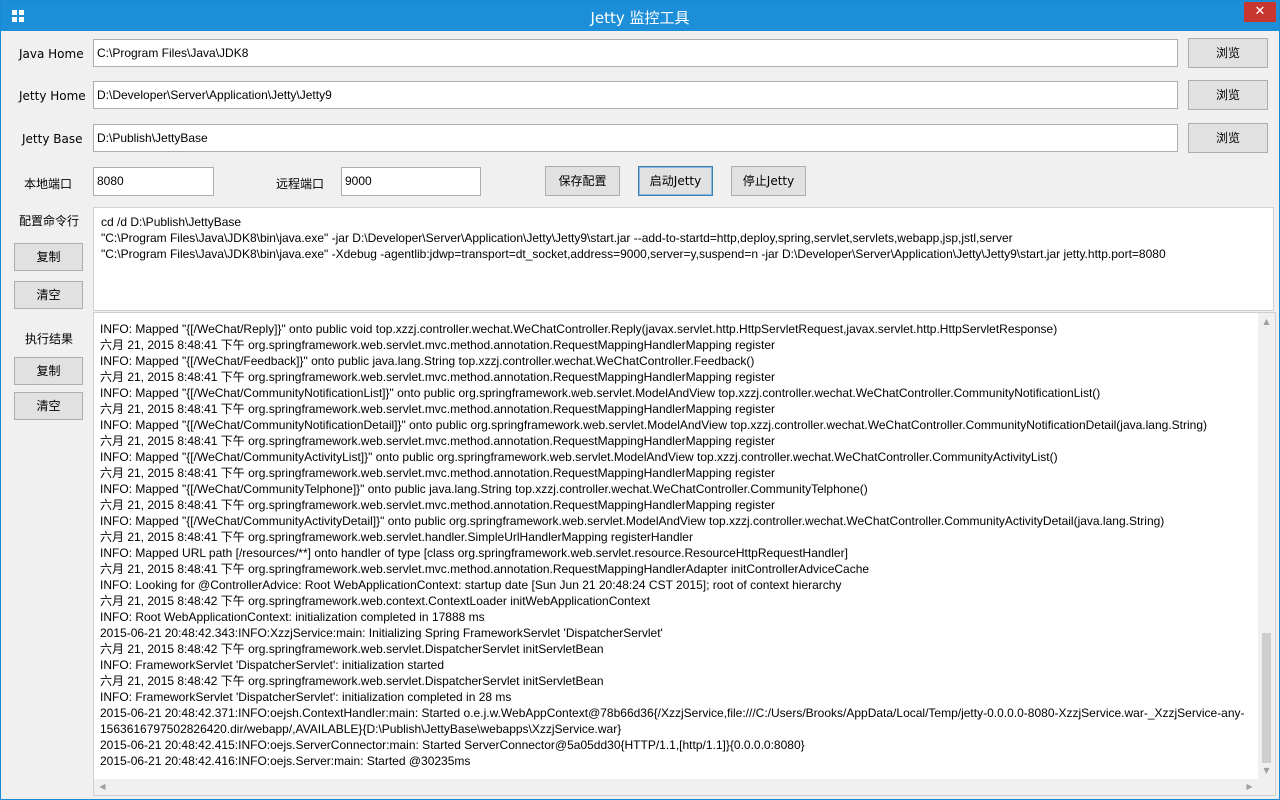 The image size is (1280, 800). What do you see at coordinates (768, 181) in the screenshot?
I see `stop-jetty-button: 停止Jetty` at bounding box center [768, 181].